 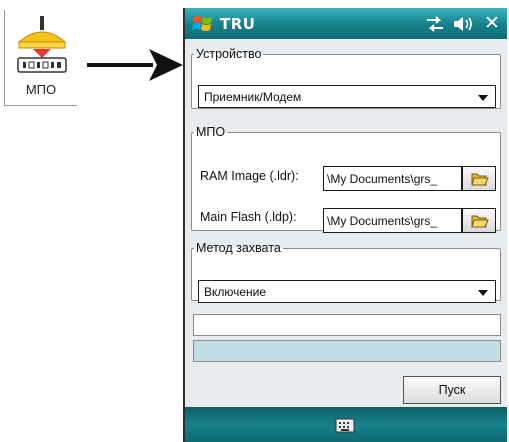 What do you see at coordinates (346, 272) in the screenshot?
I see `capture-method-group: Метод захвата Включение` at bounding box center [346, 272].